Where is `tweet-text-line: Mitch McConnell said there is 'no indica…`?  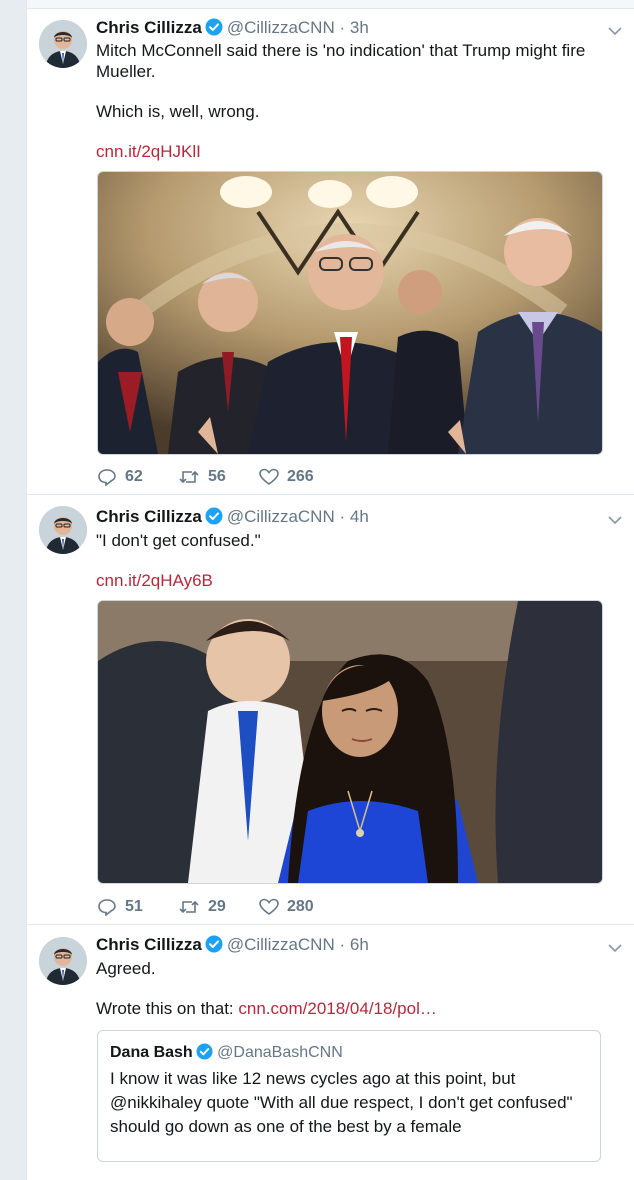 tweet-text-line: Mitch McConnell said there is 'no indica… is located at coordinates (341, 61).